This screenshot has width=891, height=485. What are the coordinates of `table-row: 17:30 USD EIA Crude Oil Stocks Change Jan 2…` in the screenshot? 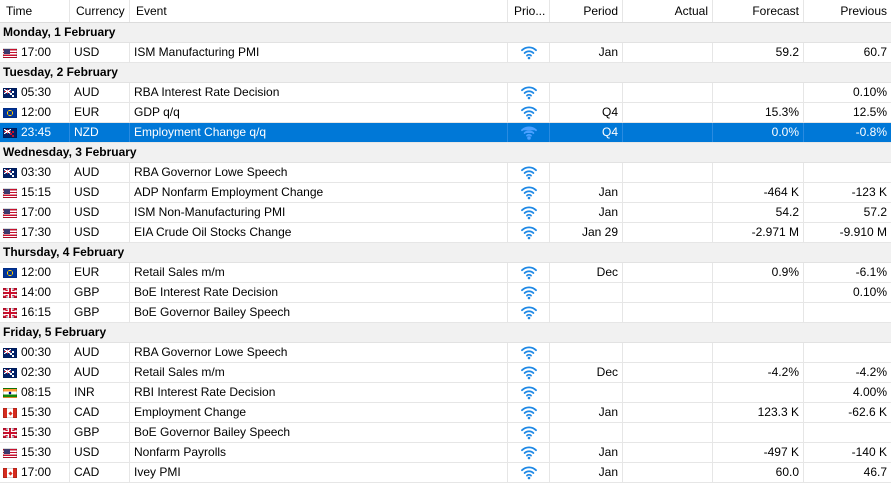 It's located at (445, 233).